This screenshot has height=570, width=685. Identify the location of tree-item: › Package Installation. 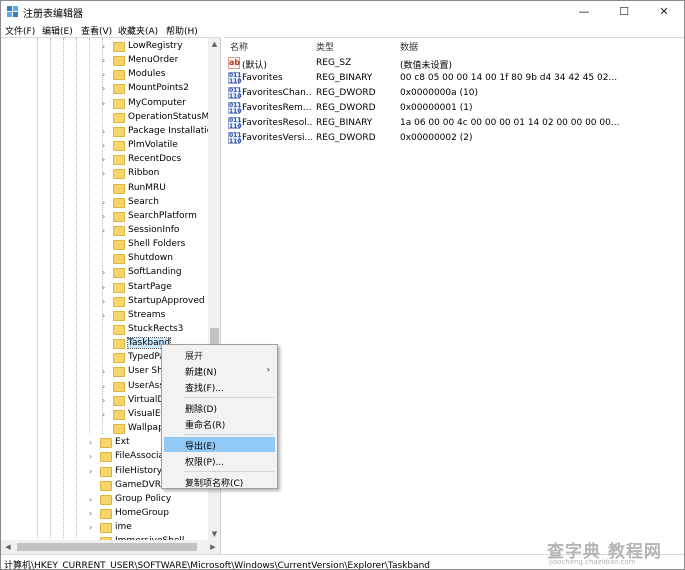
(109, 132).